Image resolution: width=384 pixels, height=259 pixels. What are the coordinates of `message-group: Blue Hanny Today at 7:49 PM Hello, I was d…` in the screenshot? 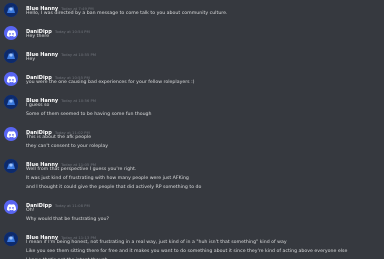 It's located at (192, 9).